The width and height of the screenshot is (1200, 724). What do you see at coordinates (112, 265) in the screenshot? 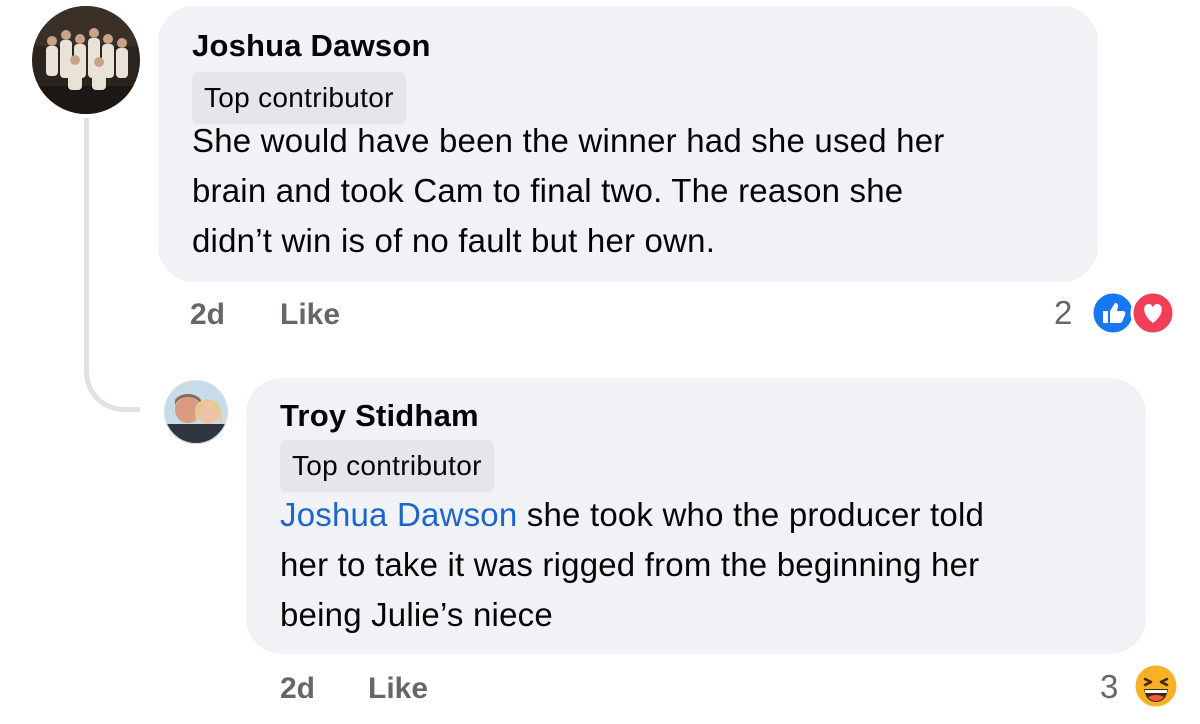
I see `reply-thread-connector` at bounding box center [112, 265].